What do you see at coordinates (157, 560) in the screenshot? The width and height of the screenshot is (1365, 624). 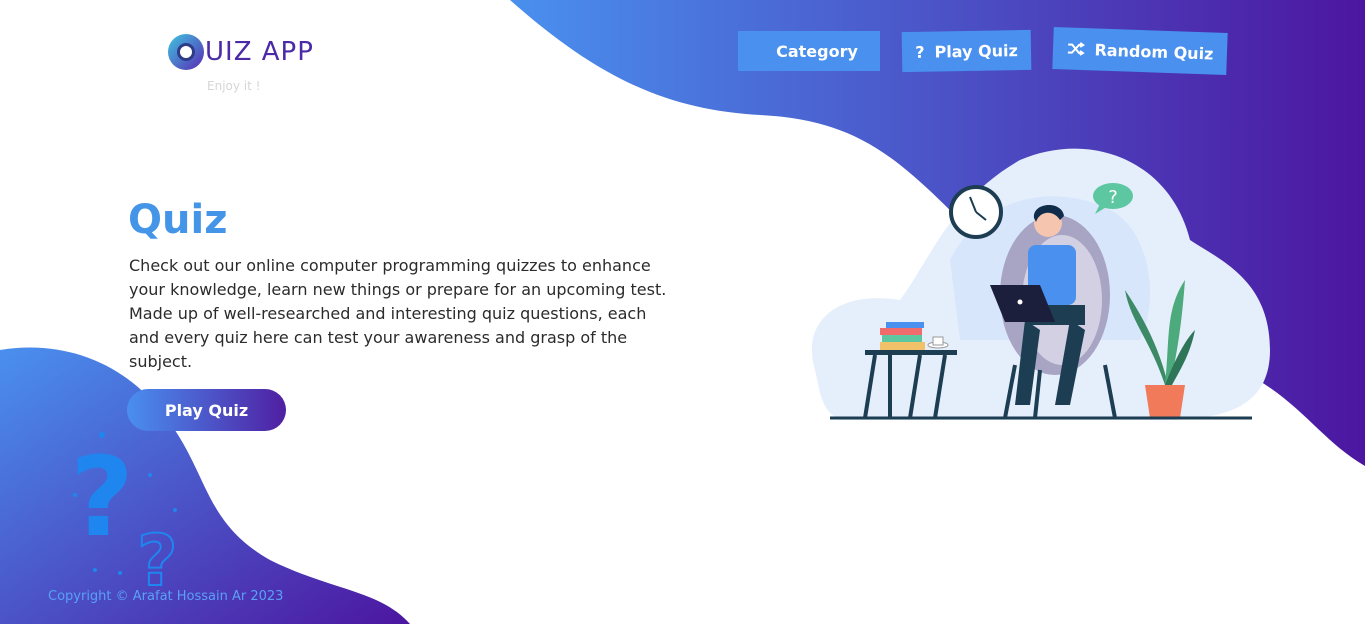 I see `question-mark-outline-icon: ?` at bounding box center [157, 560].